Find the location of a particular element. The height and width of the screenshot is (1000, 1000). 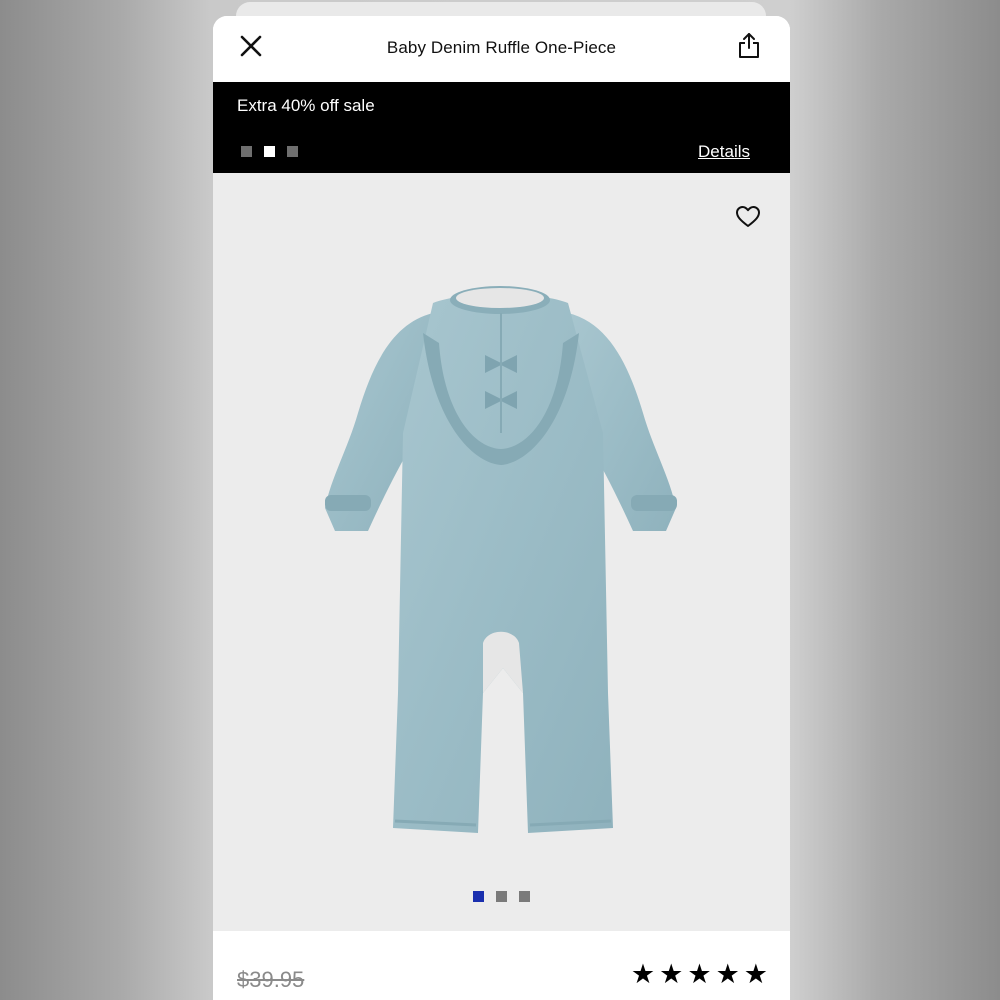

promo-details-link: Details is located at coordinates (724, 152).